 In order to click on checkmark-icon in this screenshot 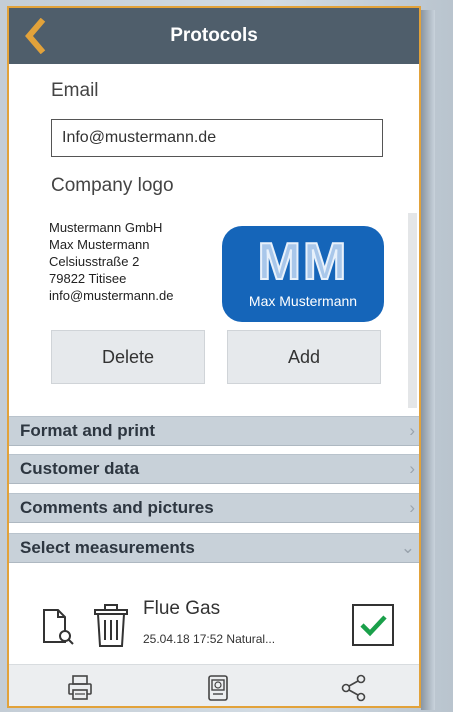, I will do `click(373, 626)`.